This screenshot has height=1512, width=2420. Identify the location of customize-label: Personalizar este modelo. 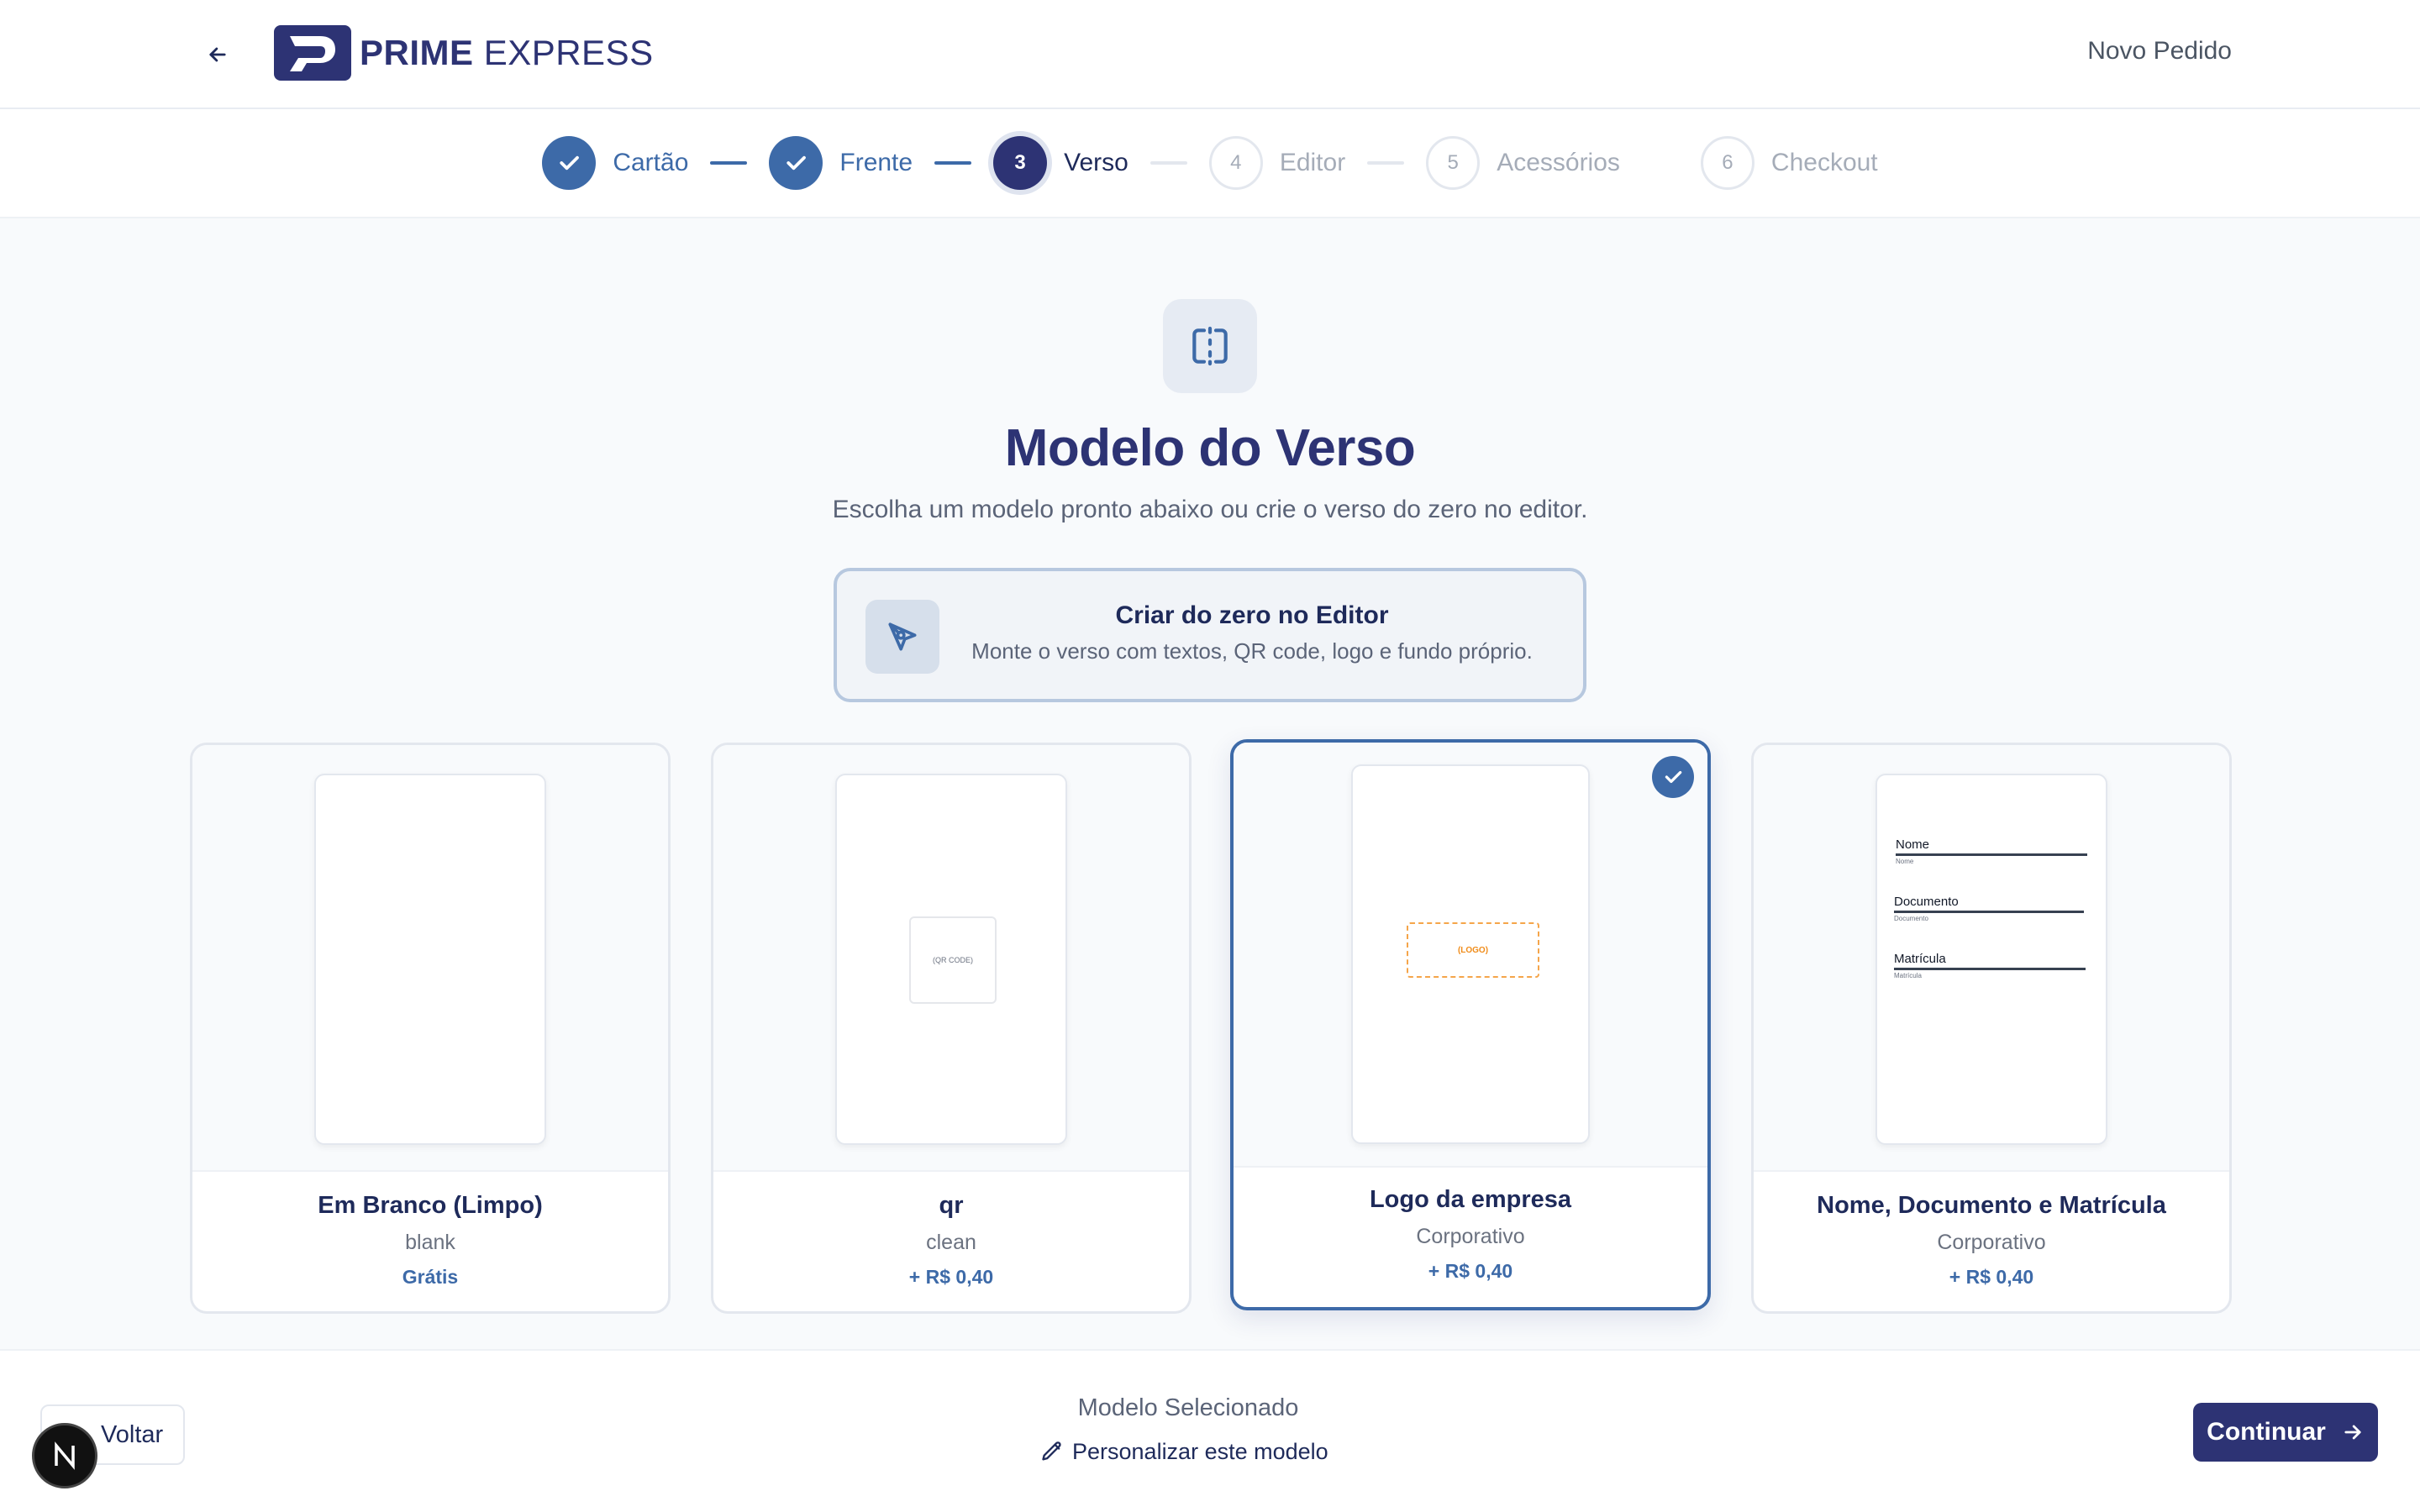
(1200, 1451).